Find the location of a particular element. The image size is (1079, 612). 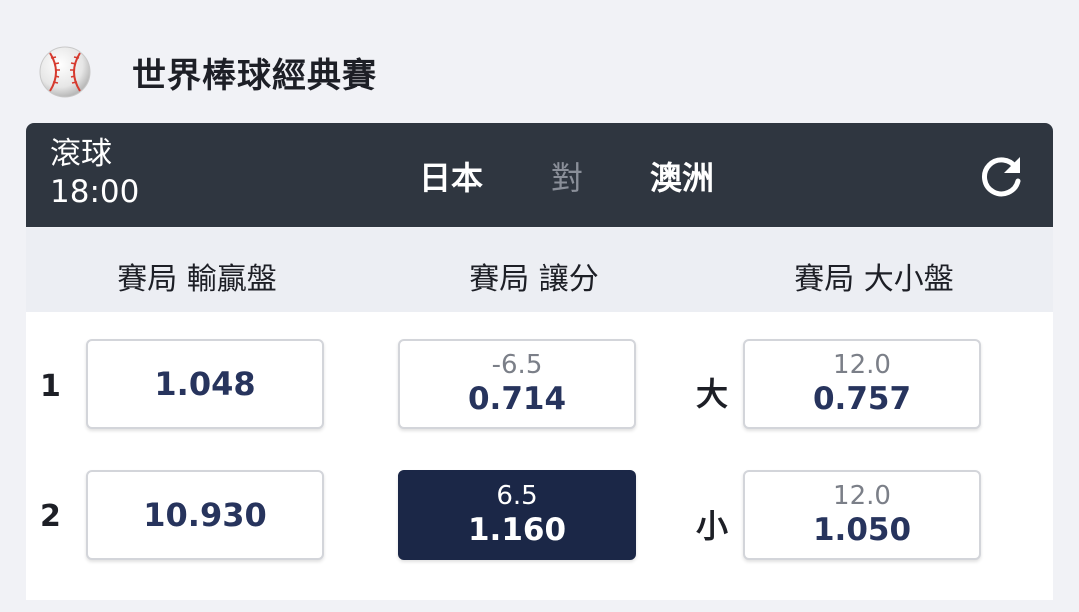

odds-price: 10.930 is located at coordinates (205, 515).